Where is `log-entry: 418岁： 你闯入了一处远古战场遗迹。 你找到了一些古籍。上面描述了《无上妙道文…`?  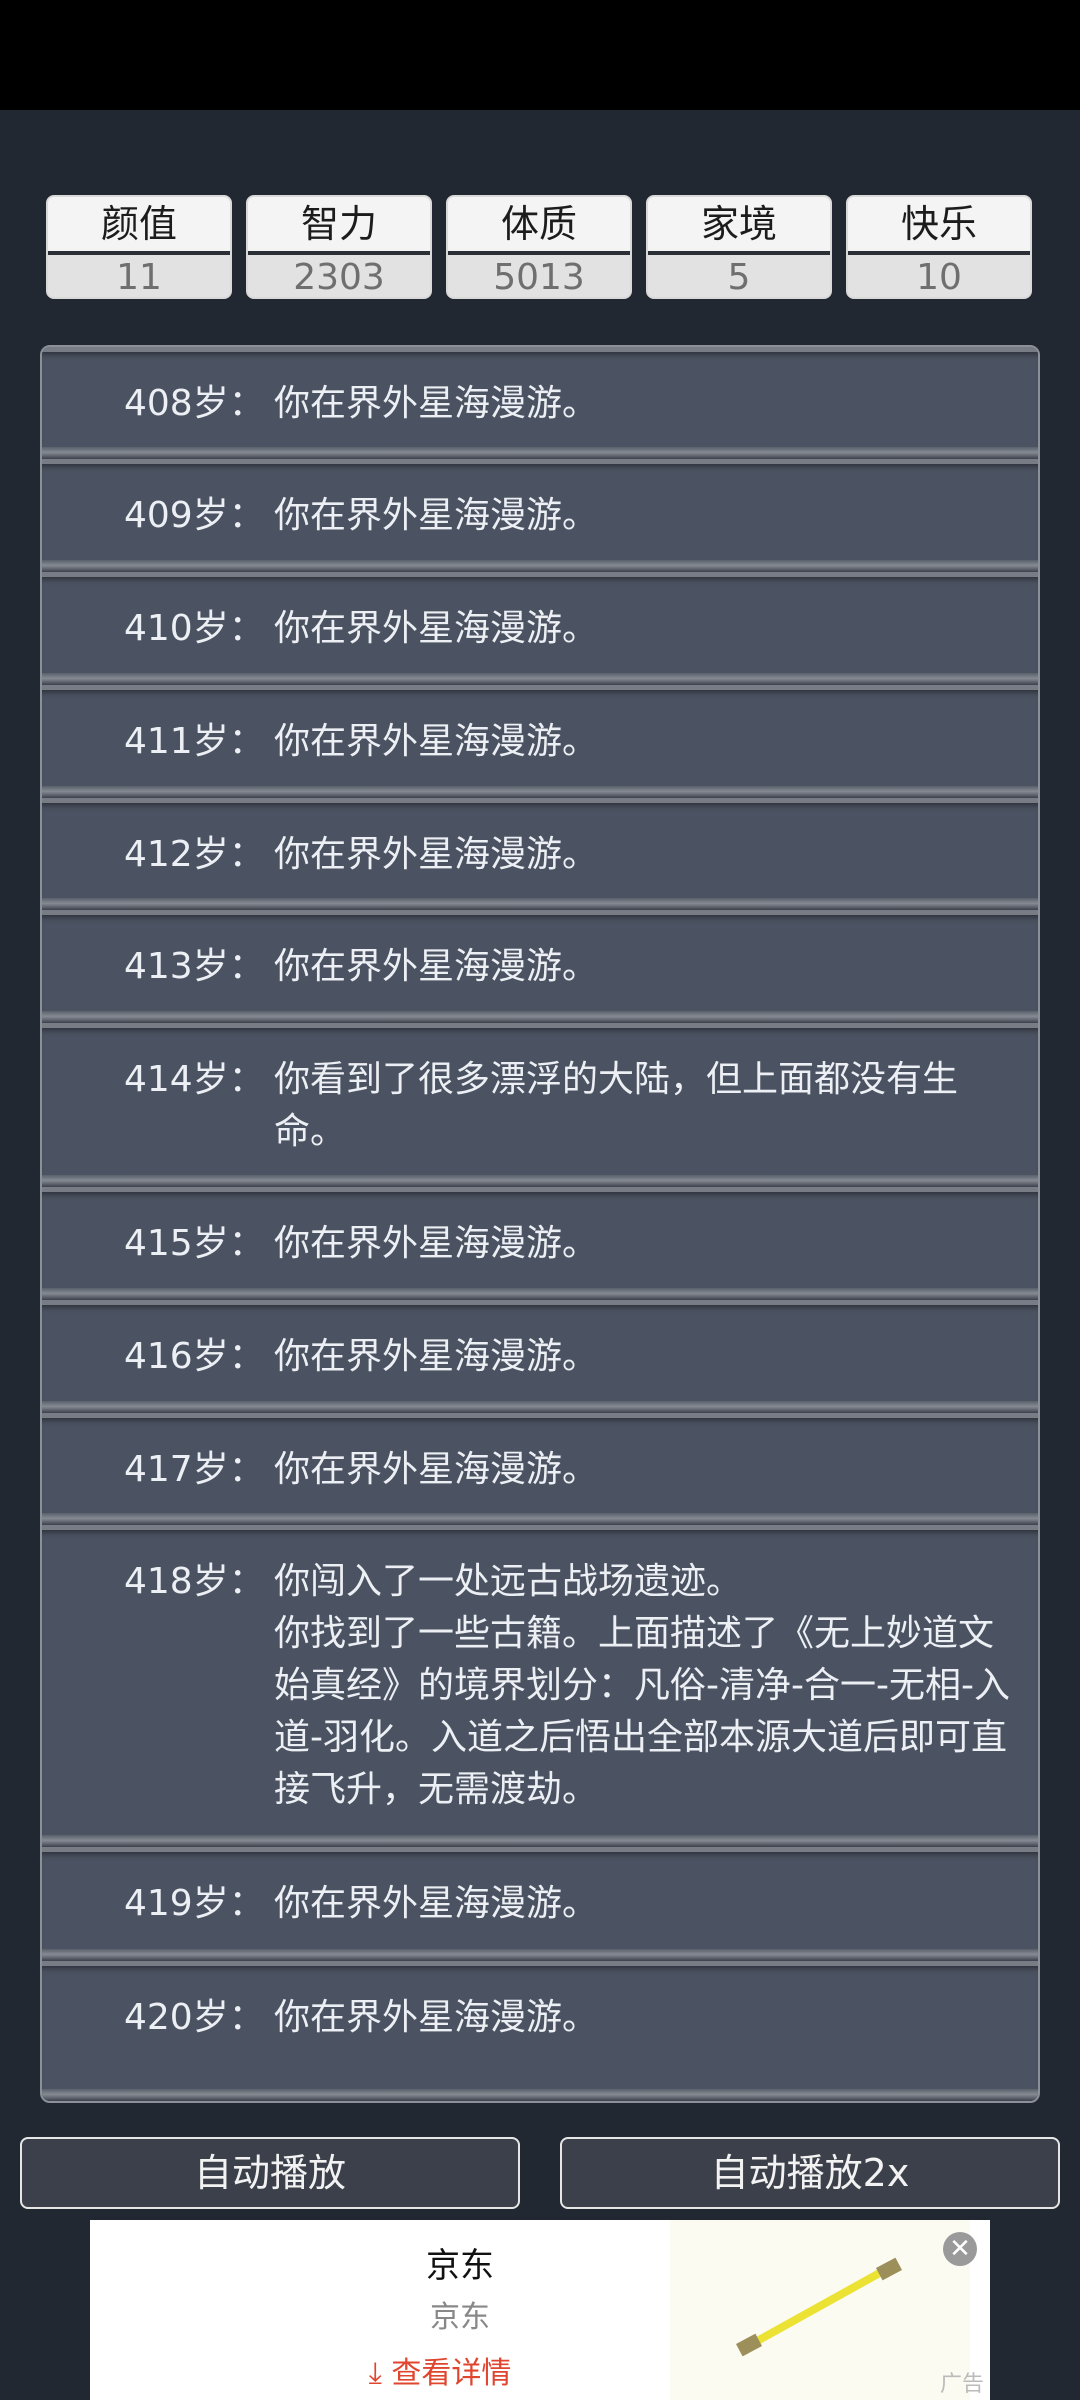
log-entry: 418岁： 你闯入了一处远古战场遗迹。 你找到了一些古籍。上面描述了《无上妙道文… is located at coordinates (540, 1686).